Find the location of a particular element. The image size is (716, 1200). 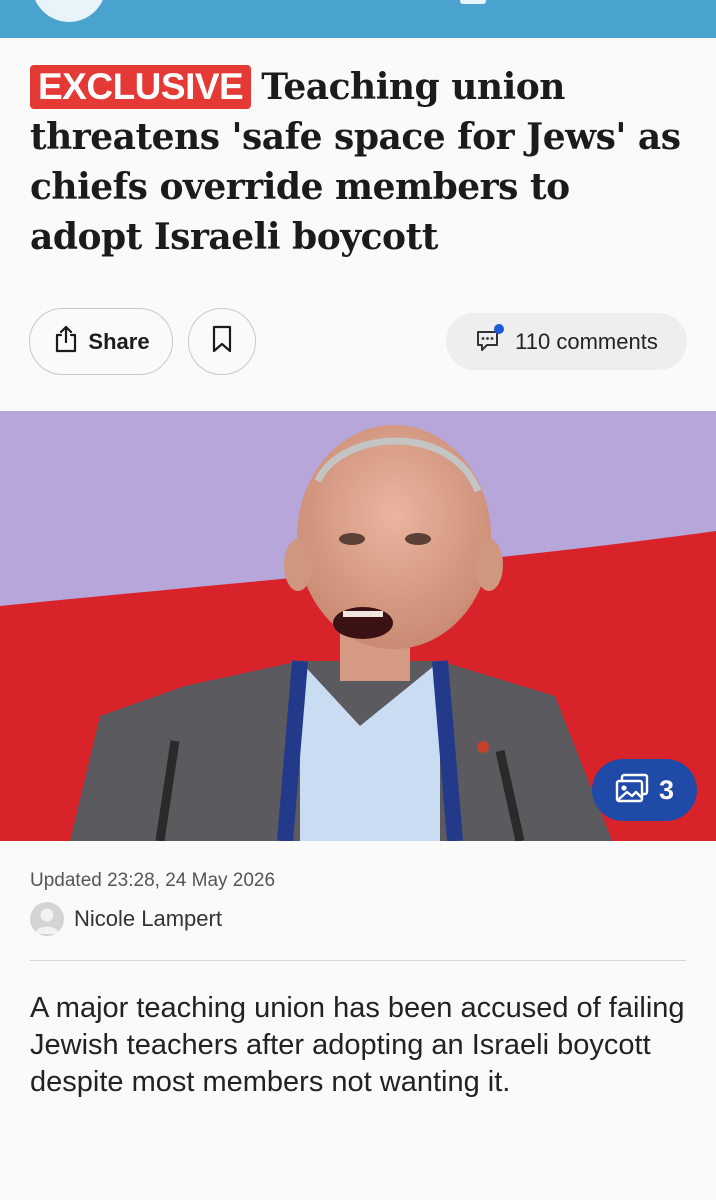

comments-button: 110 comments is located at coordinates (566, 341).